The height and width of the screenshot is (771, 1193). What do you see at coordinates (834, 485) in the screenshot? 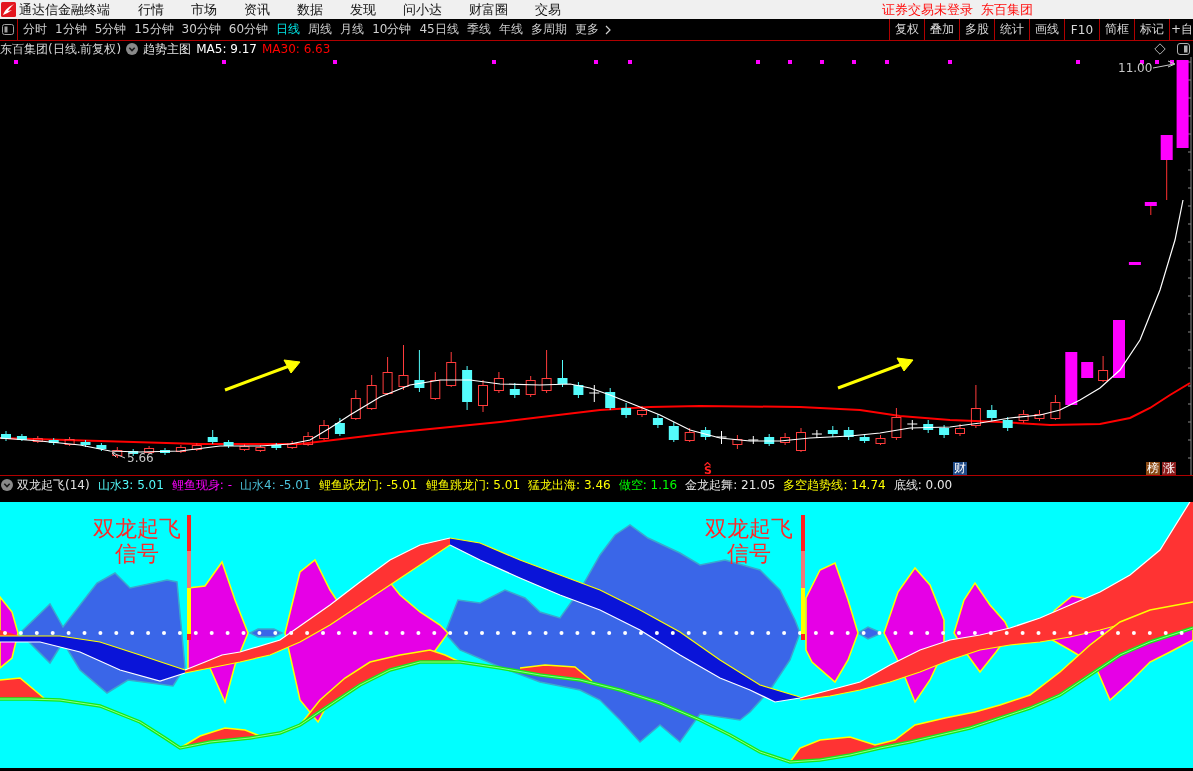
I see `indicator-value: 多空趋势线: 14.74` at bounding box center [834, 485].